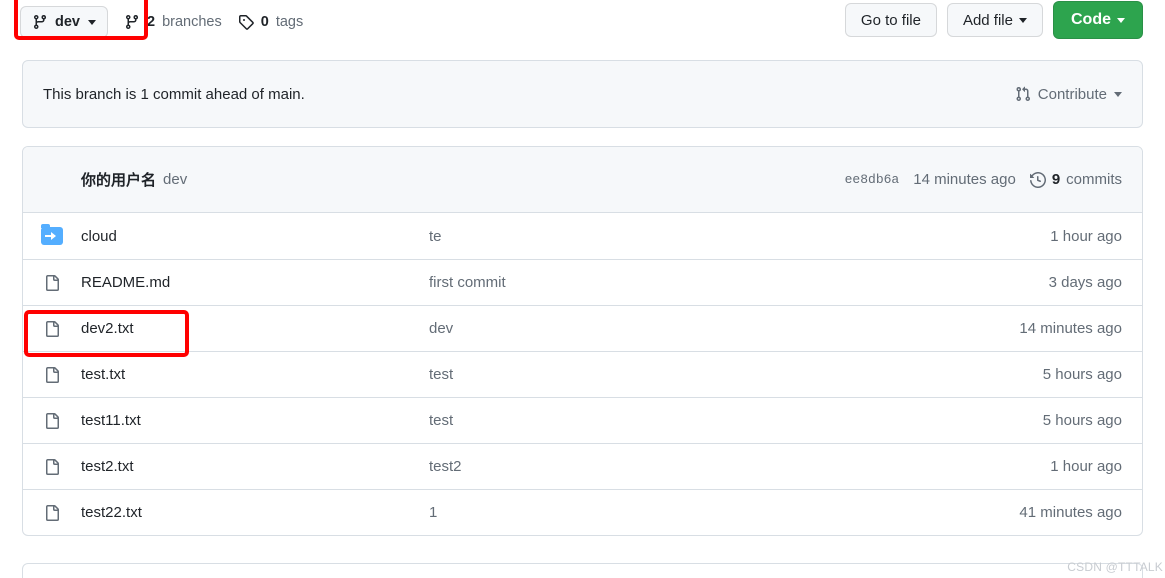 This screenshot has height=578, width=1165. I want to click on file-name-link: test11.txt, so click(255, 420).